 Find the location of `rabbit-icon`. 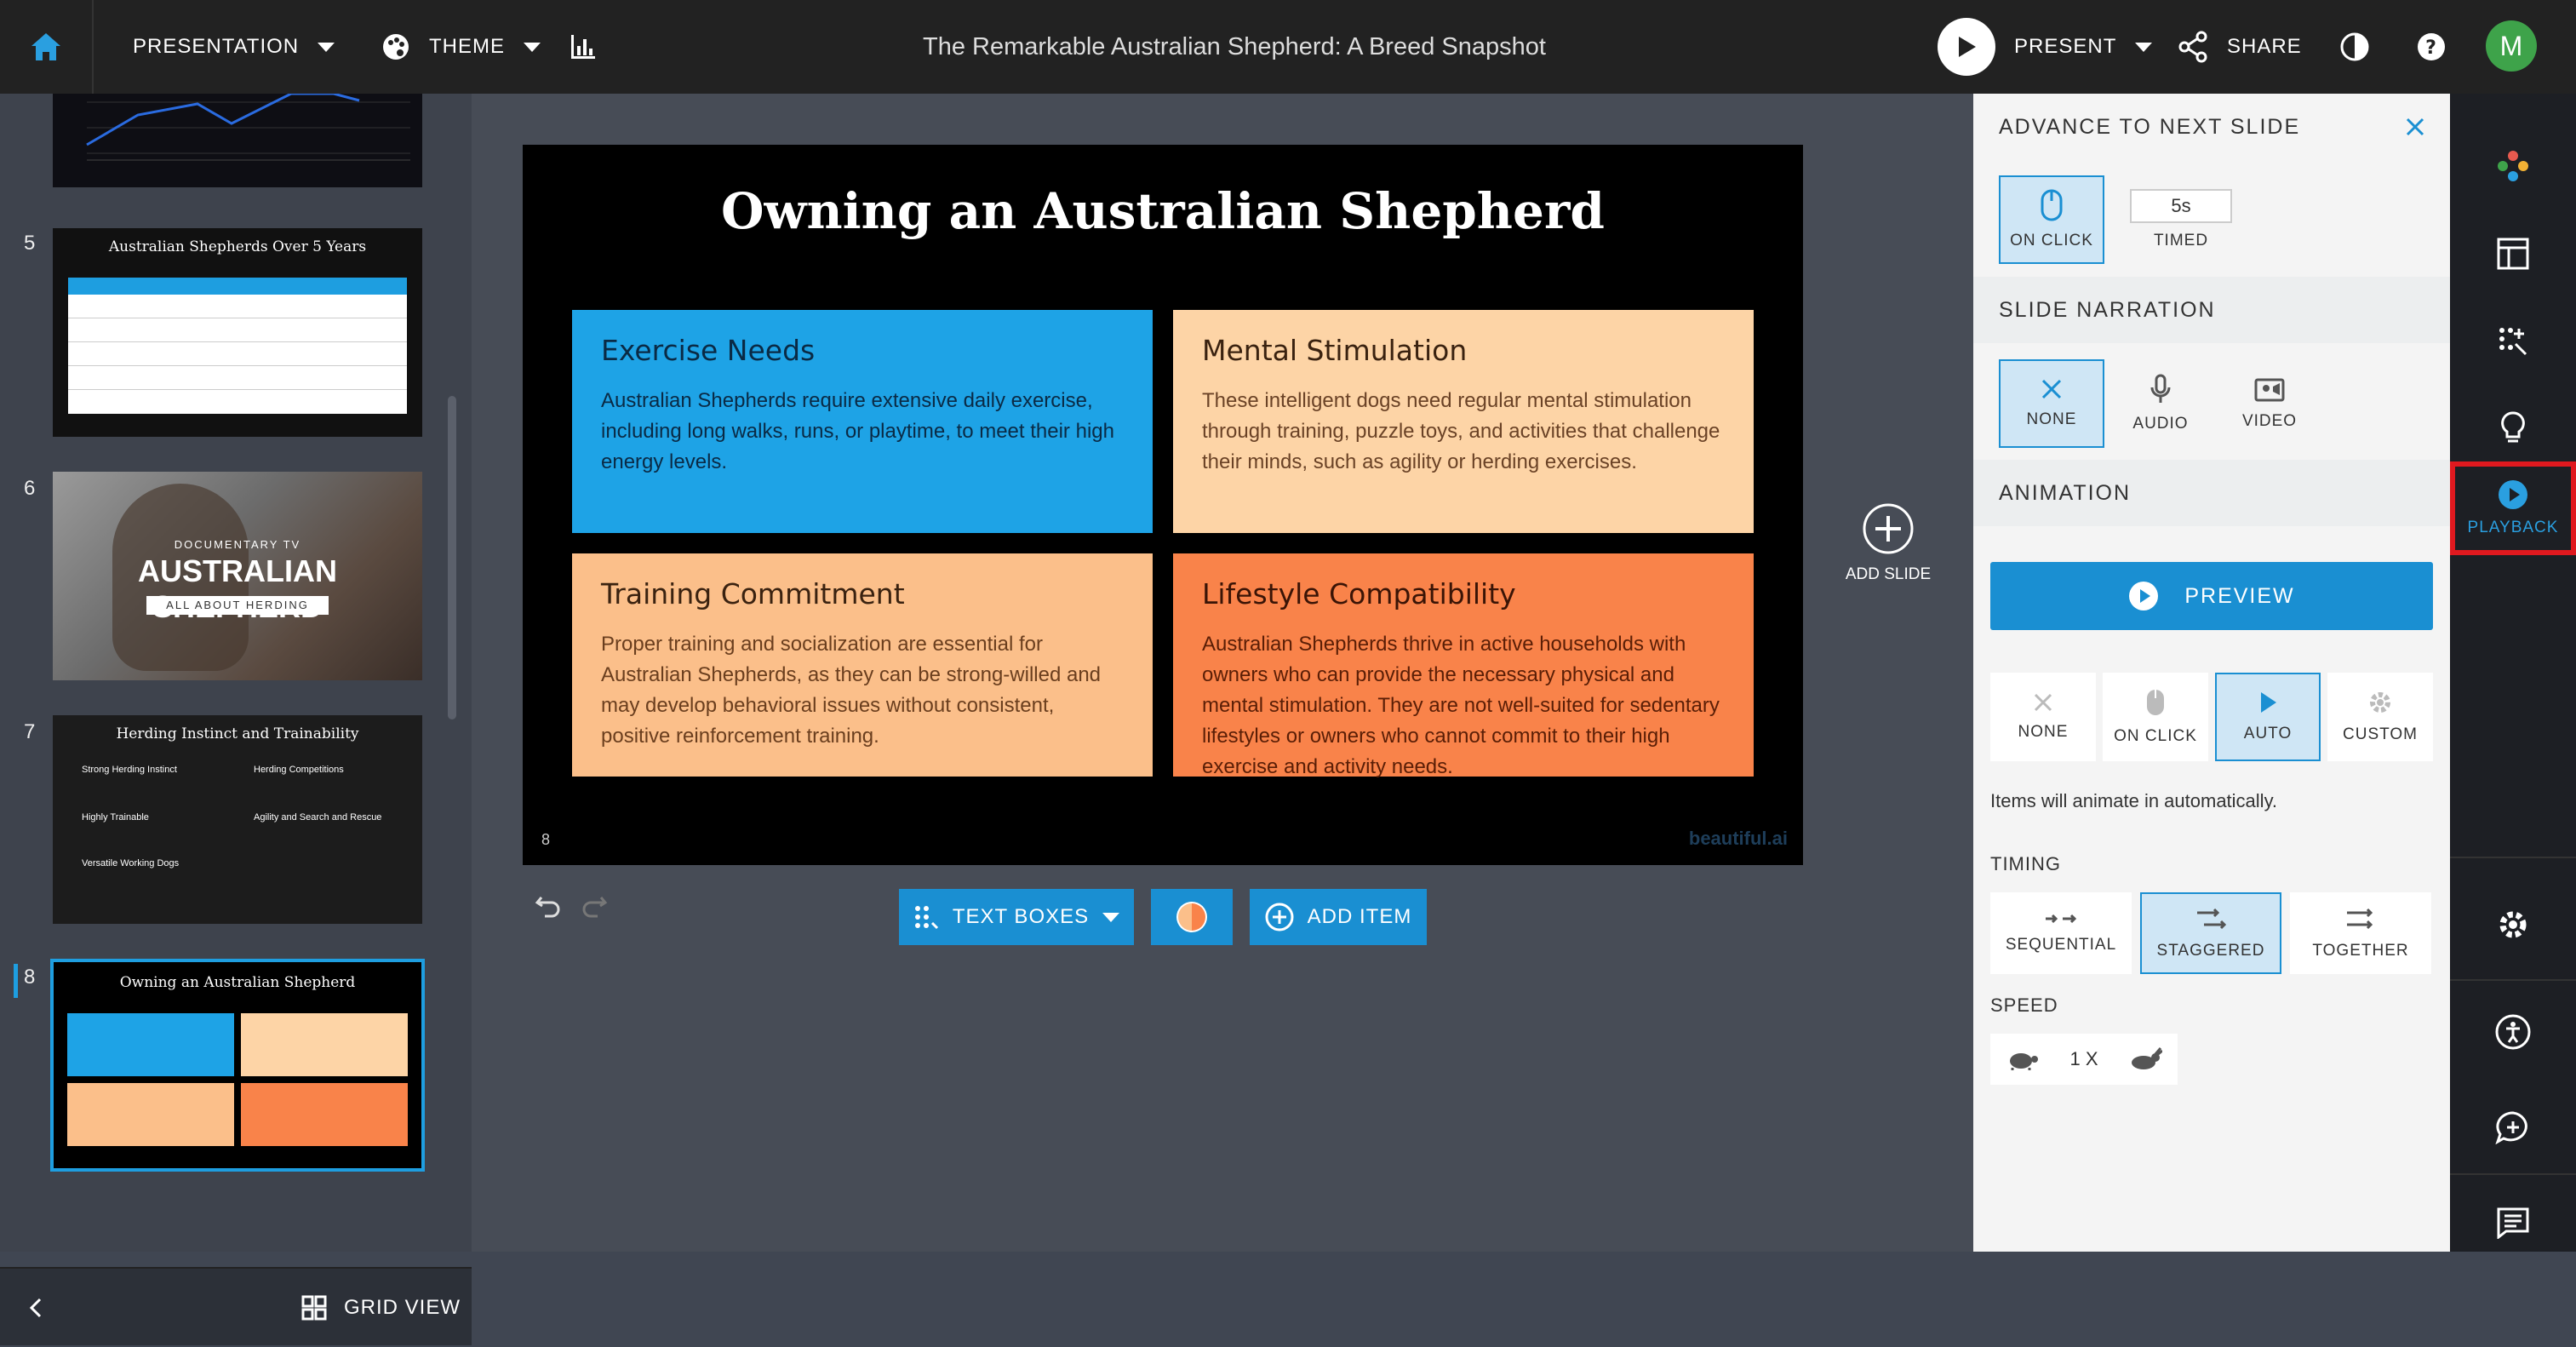

rabbit-icon is located at coordinates (2145, 1059).